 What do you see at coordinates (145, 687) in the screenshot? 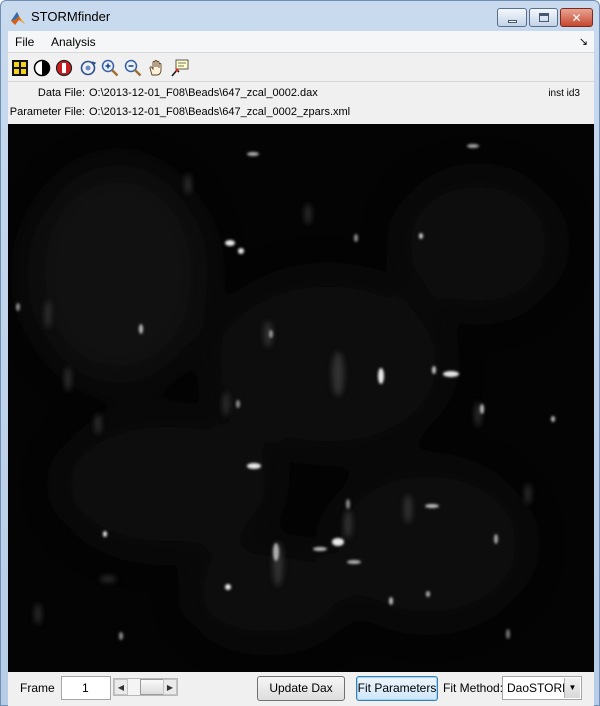
I see `frame-slider: ◀ ▶` at bounding box center [145, 687].